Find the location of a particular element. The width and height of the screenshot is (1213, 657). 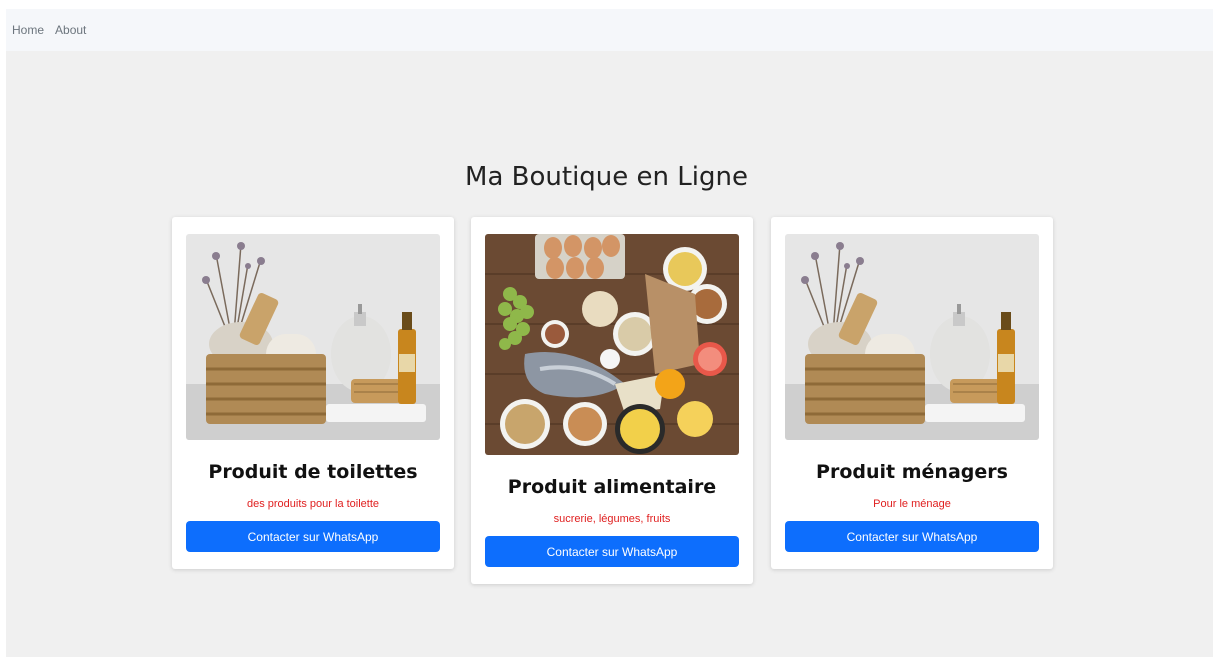

navbar: Home About is located at coordinates (609, 30).